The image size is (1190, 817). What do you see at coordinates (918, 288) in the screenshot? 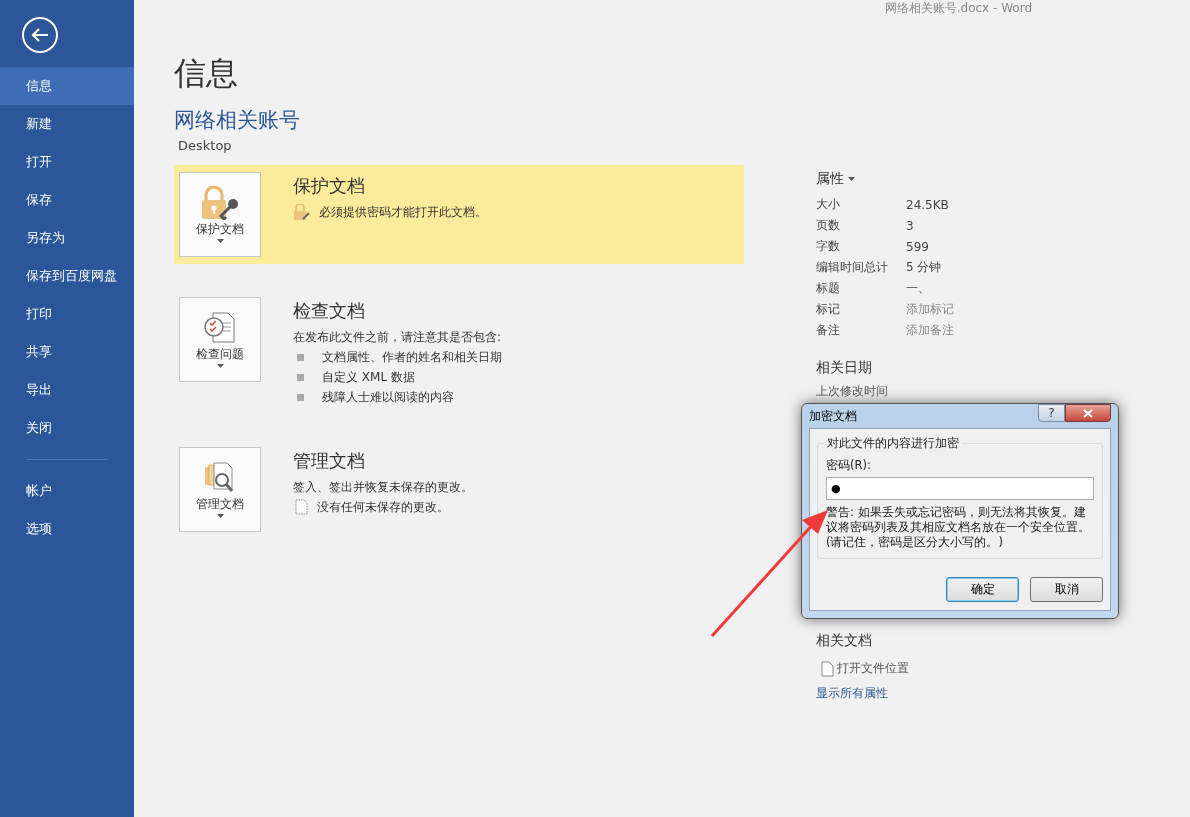
I see `property-value: 一、` at bounding box center [918, 288].